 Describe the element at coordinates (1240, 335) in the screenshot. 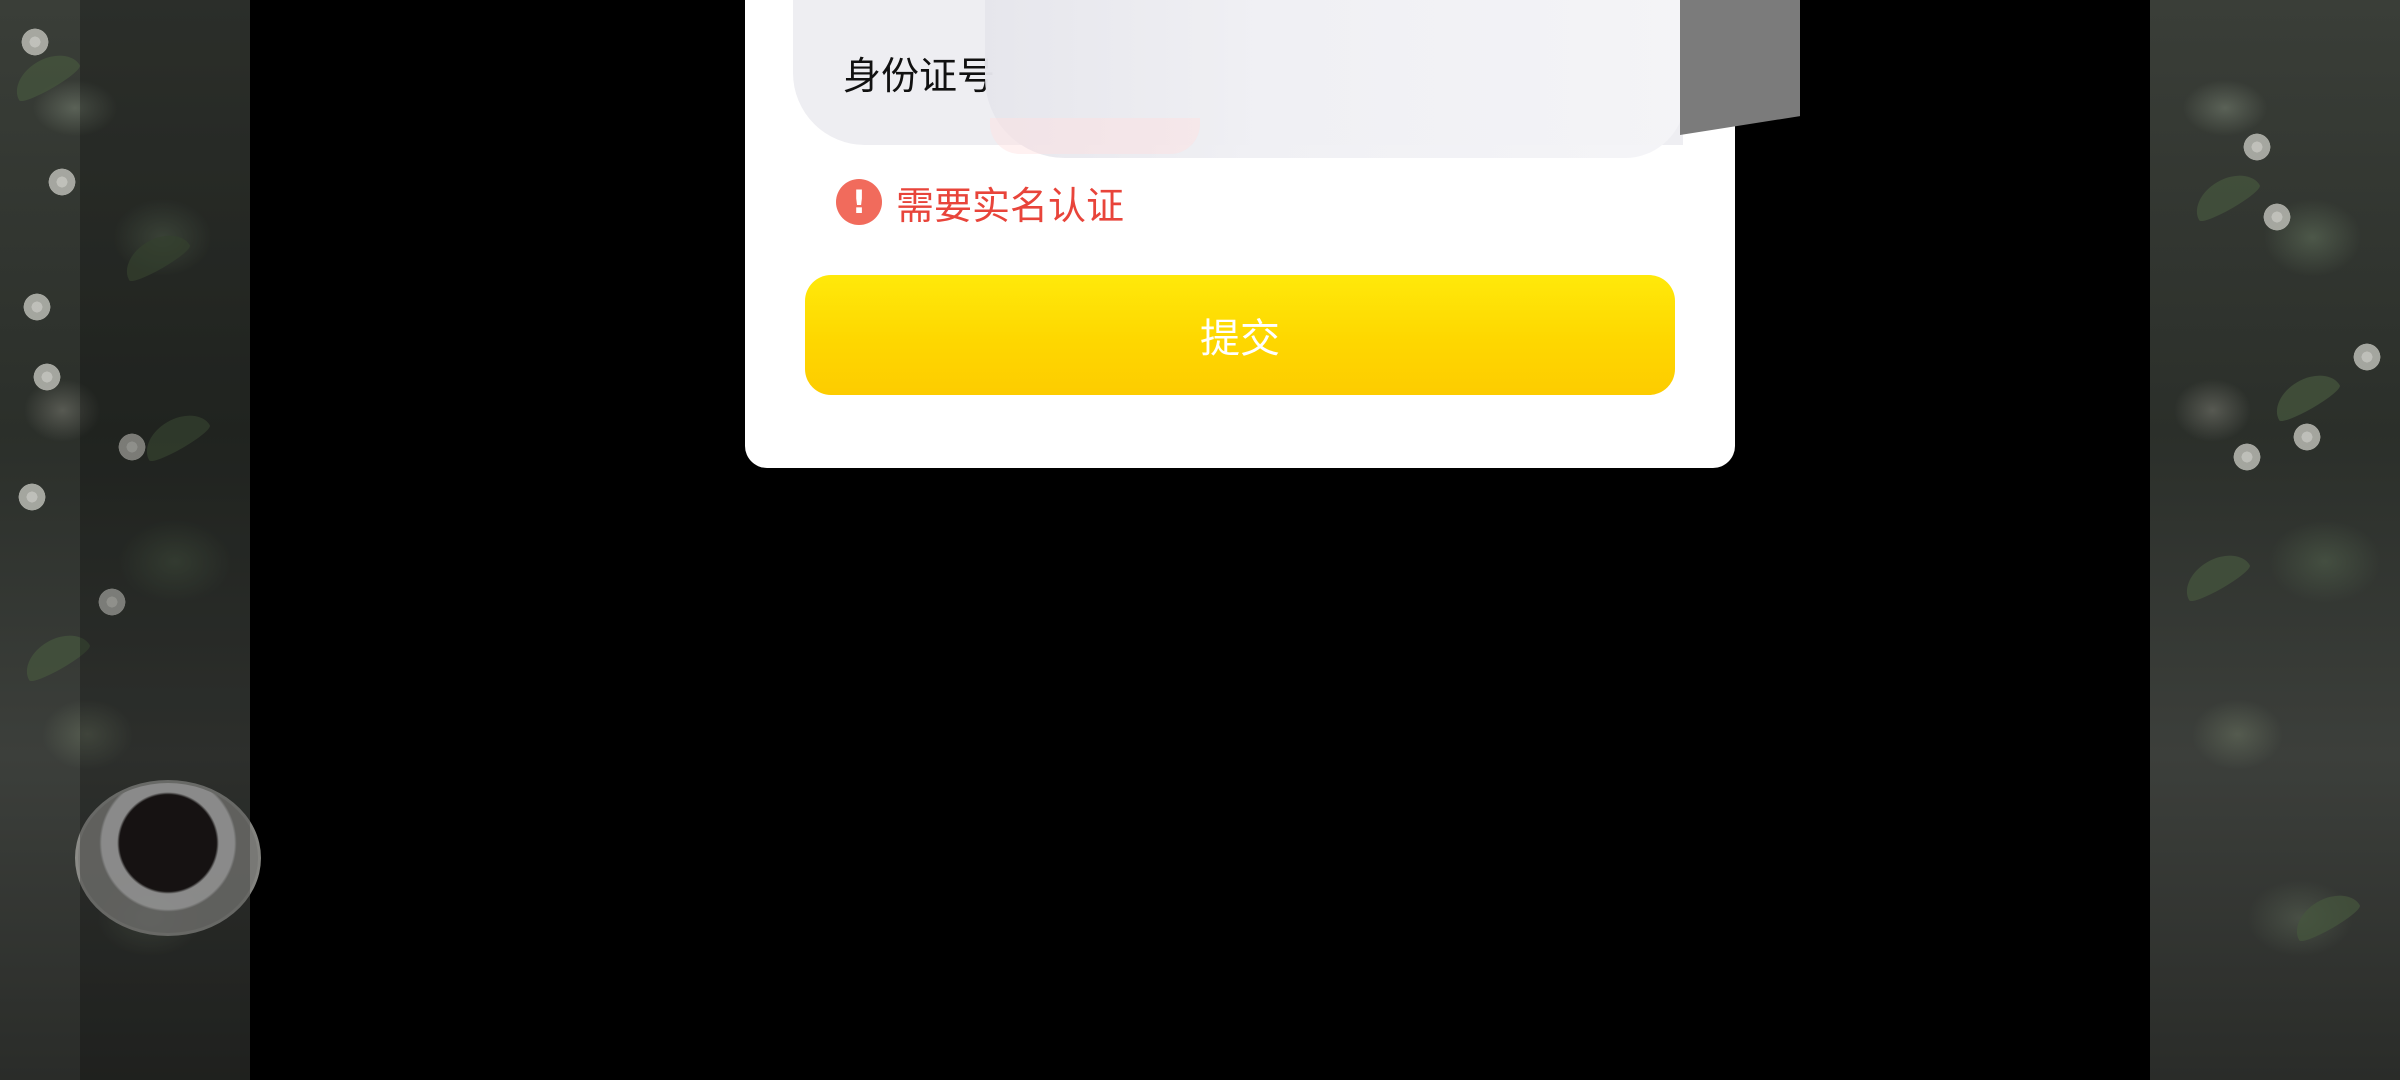

I see `submit-button: 提交` at that location.